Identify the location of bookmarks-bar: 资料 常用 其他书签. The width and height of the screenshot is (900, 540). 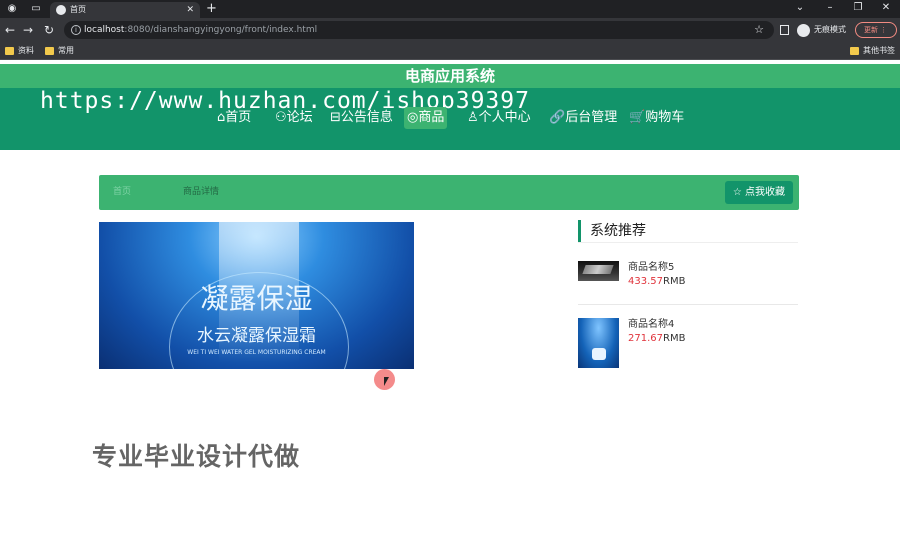
(450, 51).